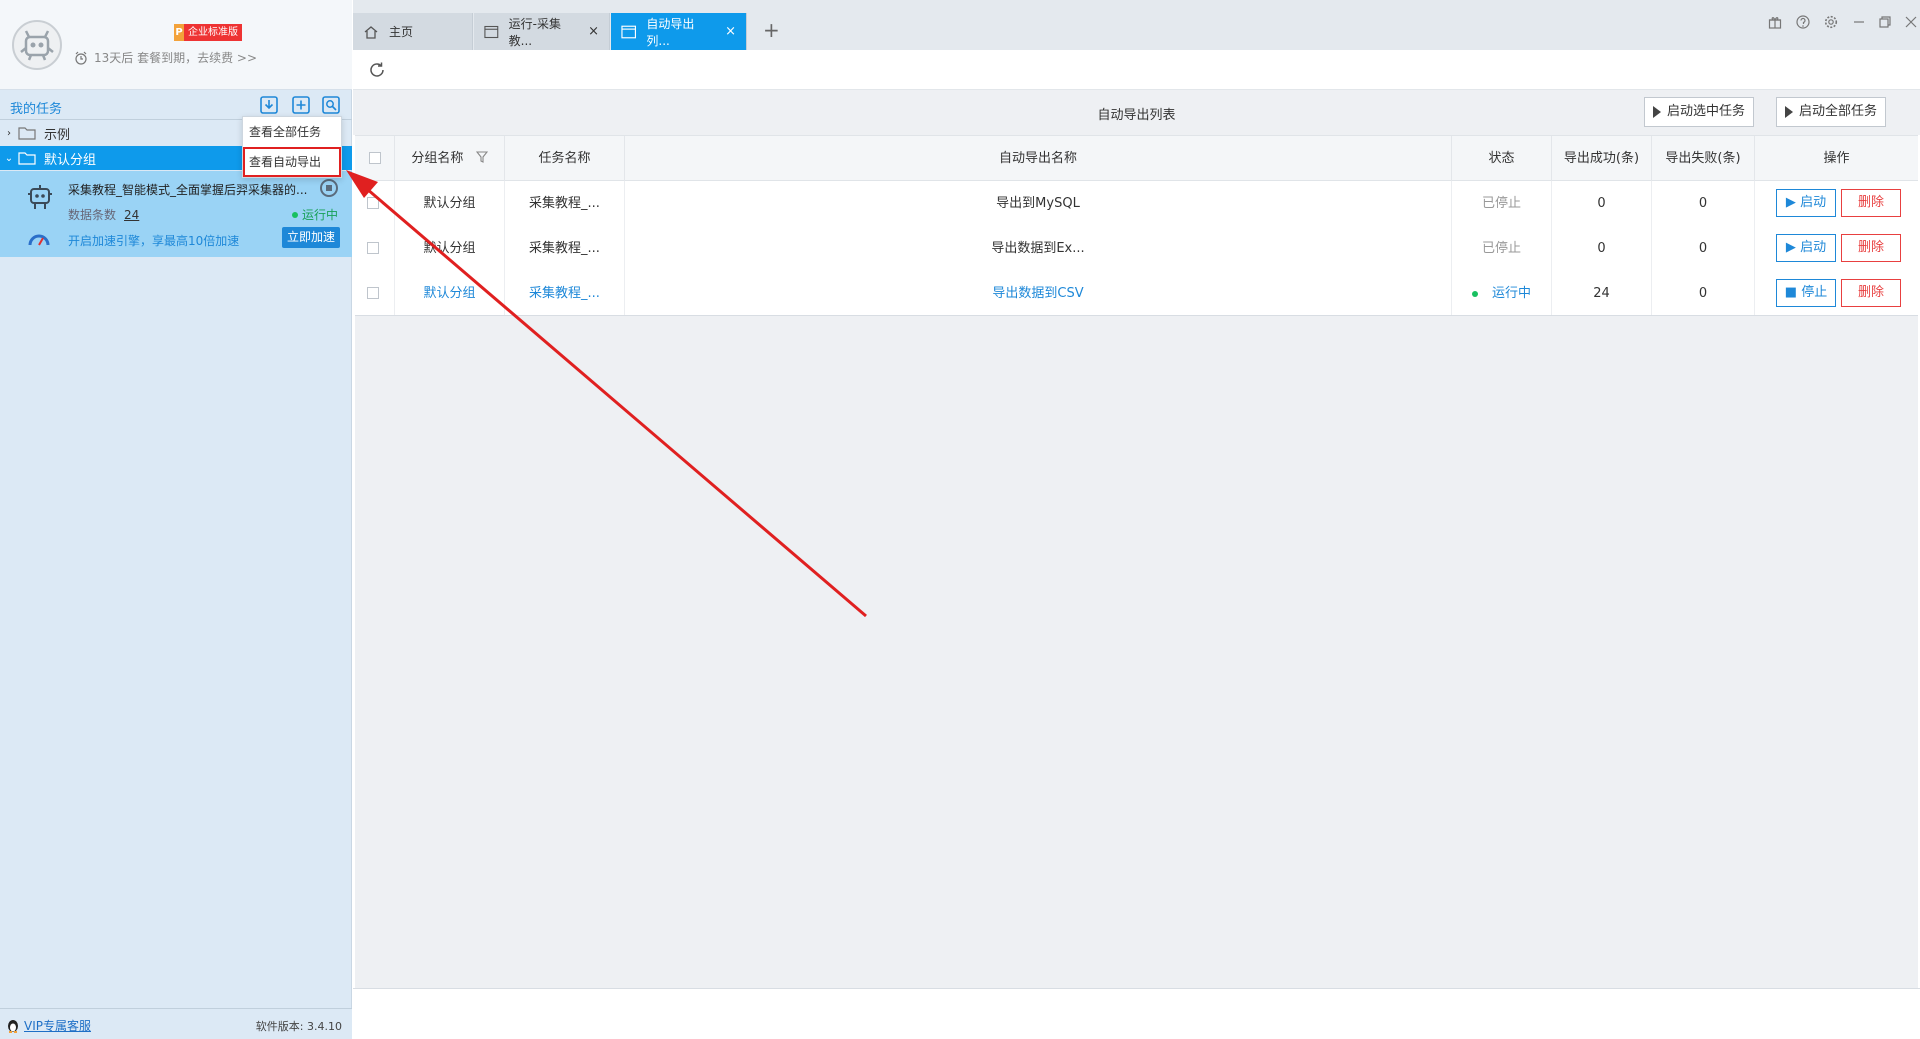 The height and width of the screenshot is (1039, 1920). I want to click on software-version: 软件版本: 3.4.10, so click(298, 1026).